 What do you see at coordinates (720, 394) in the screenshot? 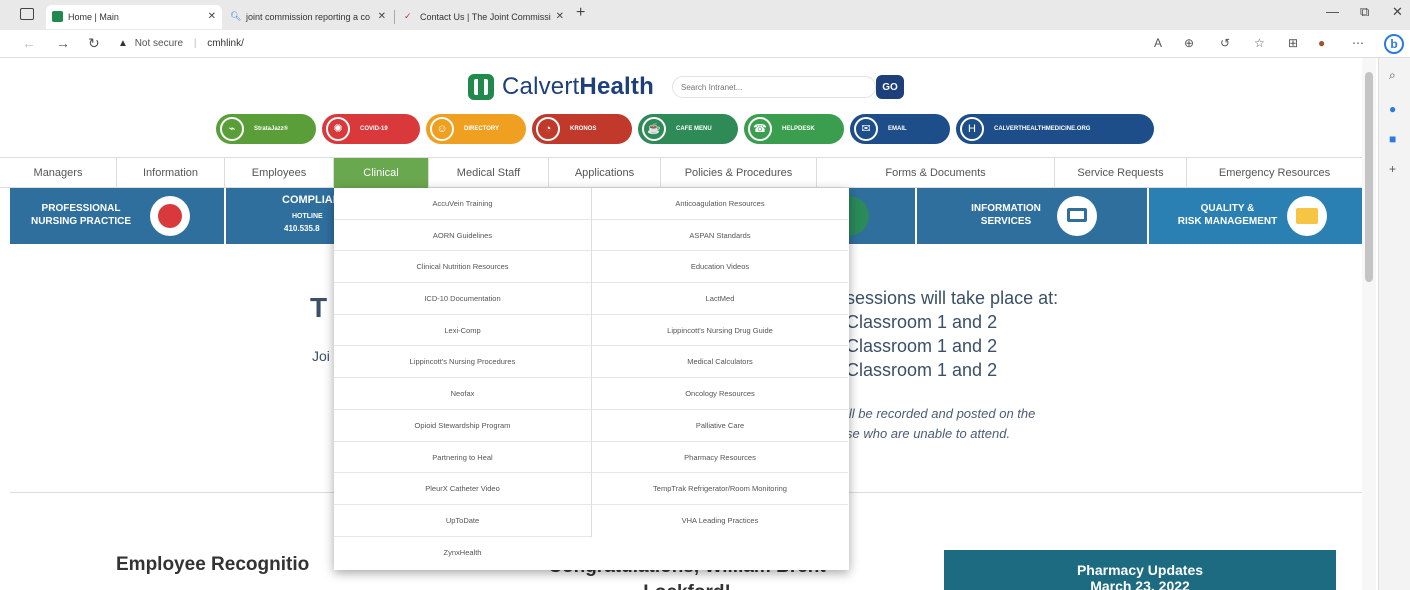
I see `menu-item-oncology-resources: Oncology Resources` at bounding box center [720, 394].